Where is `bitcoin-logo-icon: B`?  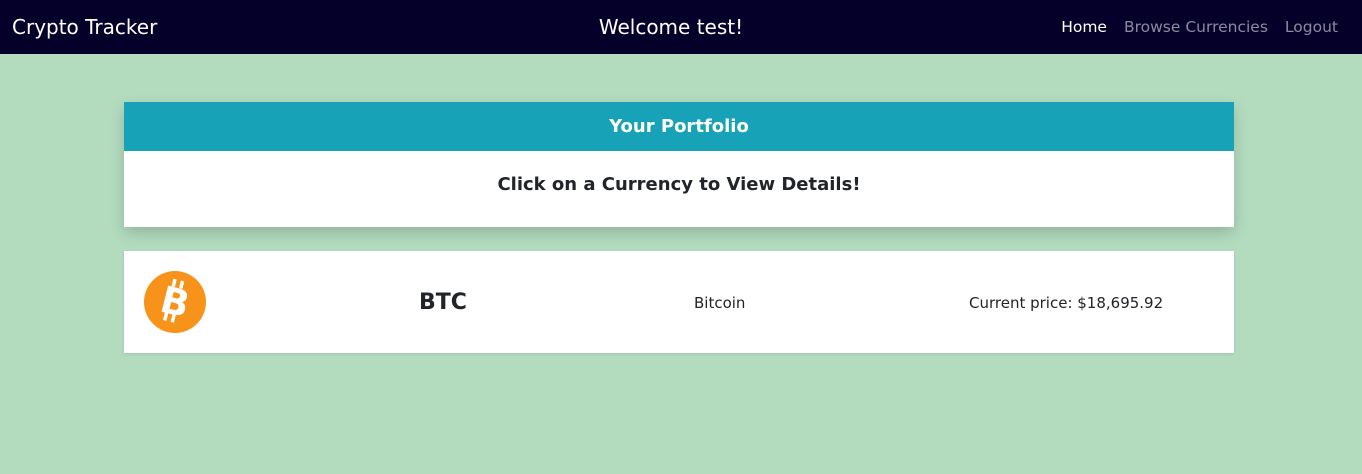
bitcoin-logo-icon: B is located at coordinates (175, 302).